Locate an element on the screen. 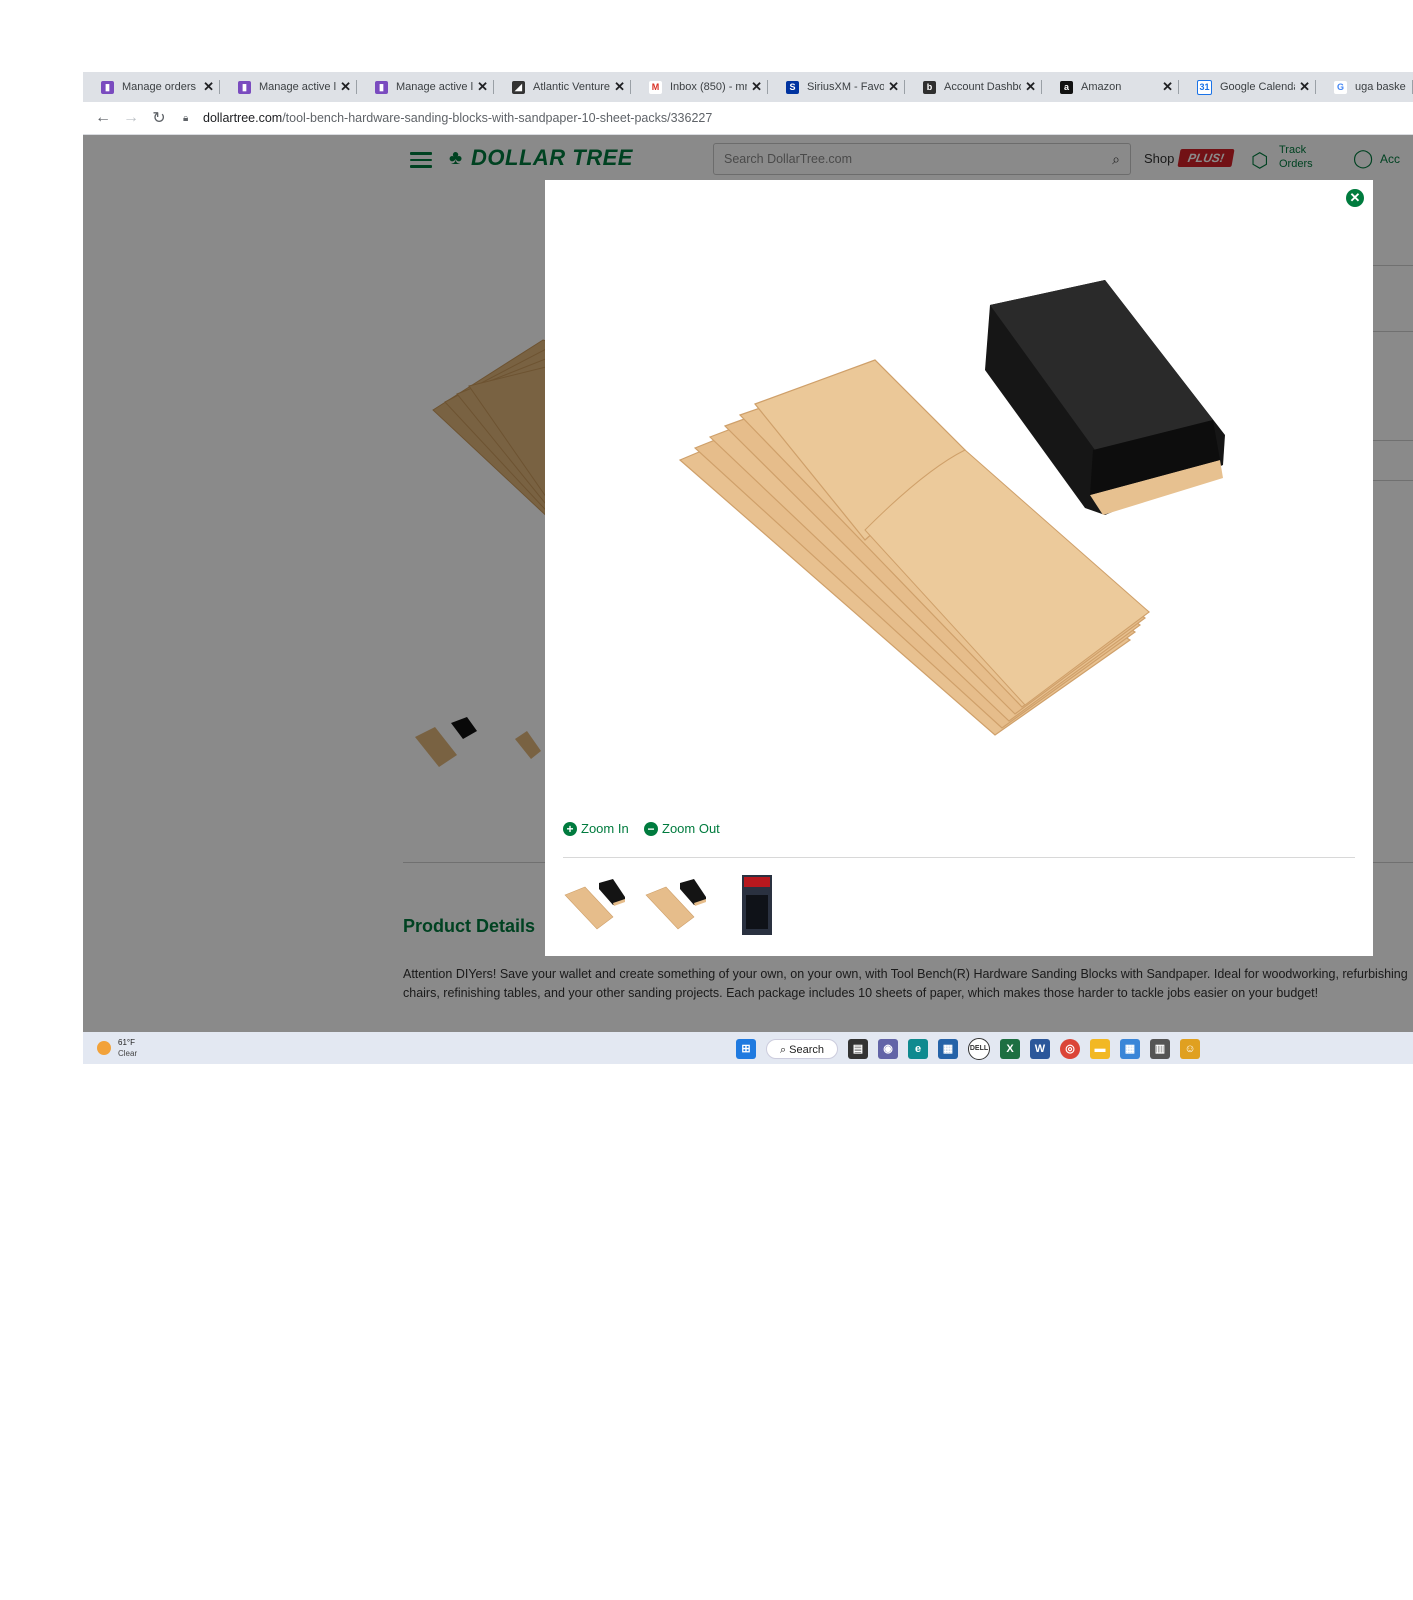 The width and height of the screenshot is (1413, 1600). plus-circle-icon: + is located at coordinates (570, 828).